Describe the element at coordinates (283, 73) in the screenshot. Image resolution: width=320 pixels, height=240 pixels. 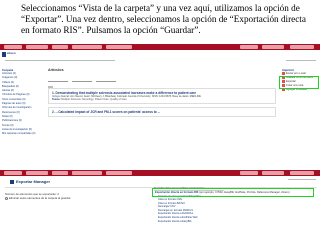
I see `email-icon` at that location.